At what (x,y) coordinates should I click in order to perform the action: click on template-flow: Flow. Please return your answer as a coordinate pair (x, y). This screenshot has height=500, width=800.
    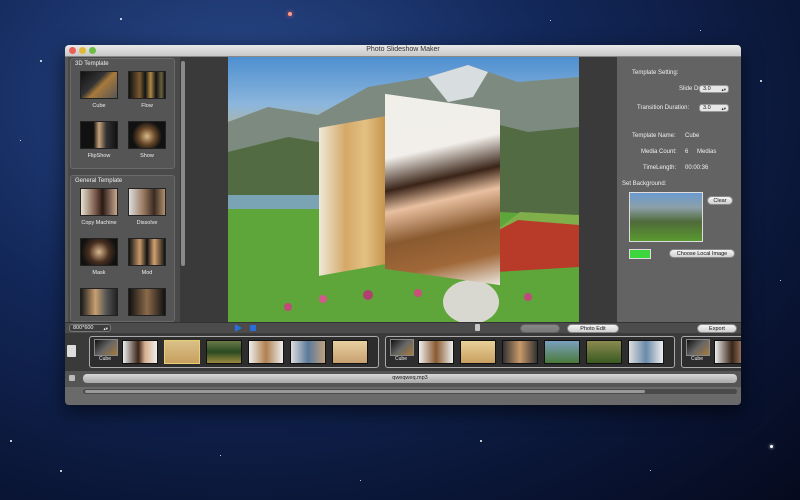
    Looking at the image, I should click on (147, 90).